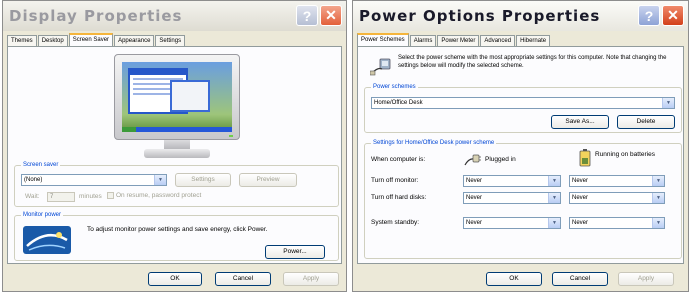 Image resolution: width=691 pixels, height=292 pixels. What do you see at coordinates (617, 198) in the screenshot?
I see `hard-disks-battery-select: Never ▼` at bounding box center [617, 198].